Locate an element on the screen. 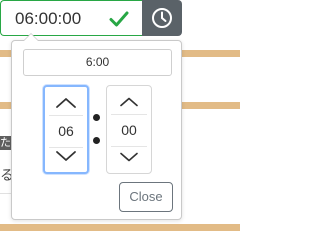 The width and height of the screenshot is (320, 240). hours-increment-button is located at coordinates (66, 103).